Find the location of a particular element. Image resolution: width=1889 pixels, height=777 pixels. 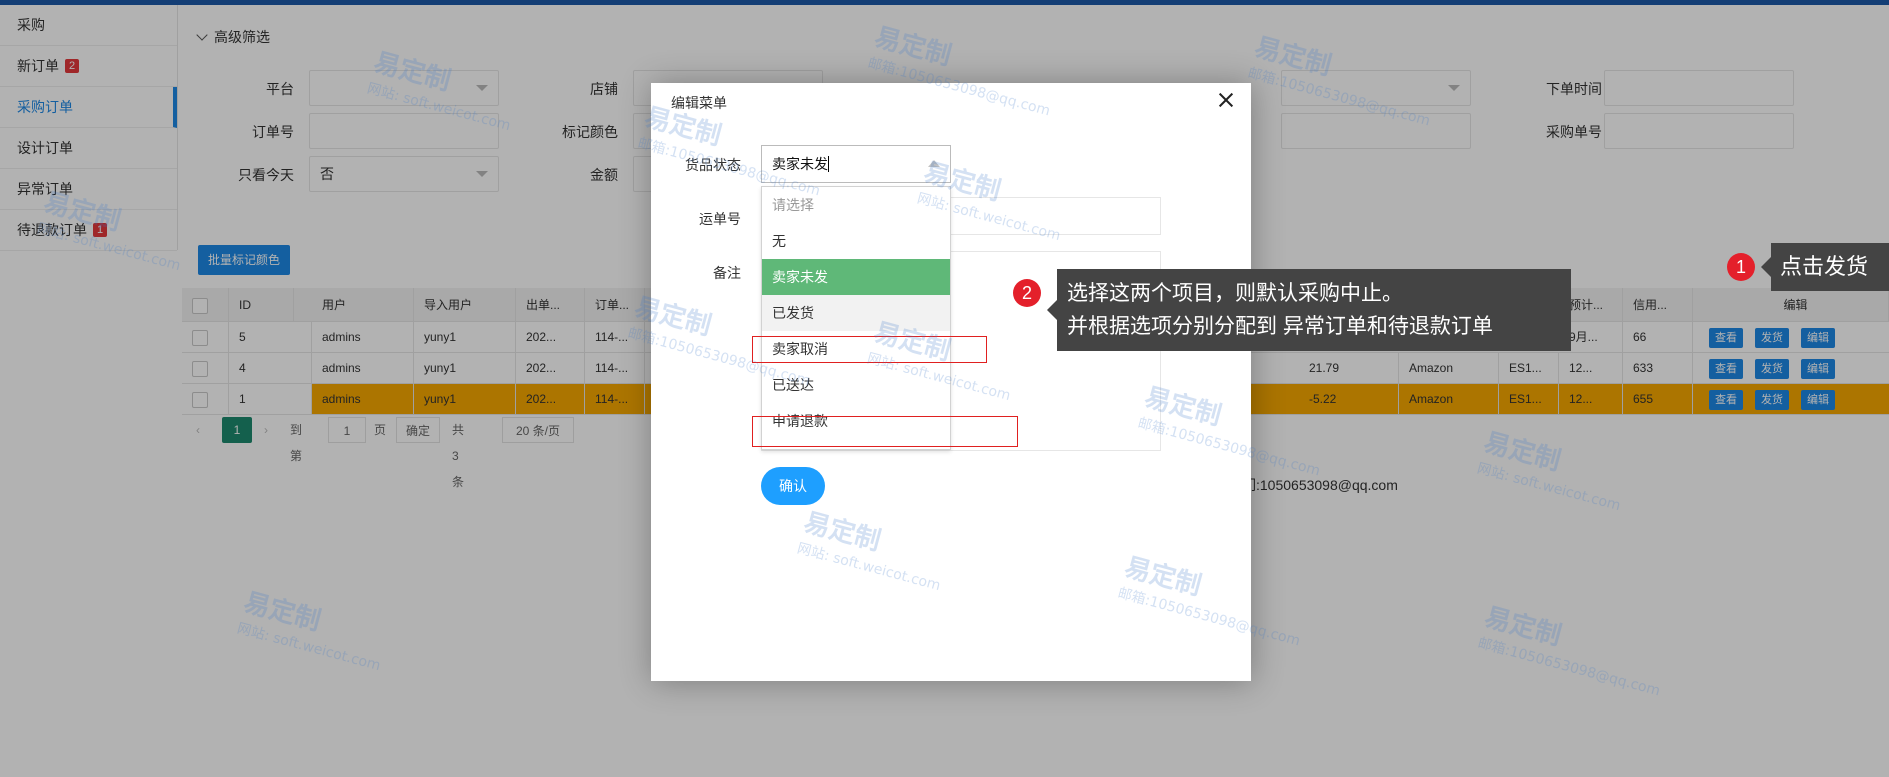

option-shipped: 已发货 is located at coordinates (856, 313).